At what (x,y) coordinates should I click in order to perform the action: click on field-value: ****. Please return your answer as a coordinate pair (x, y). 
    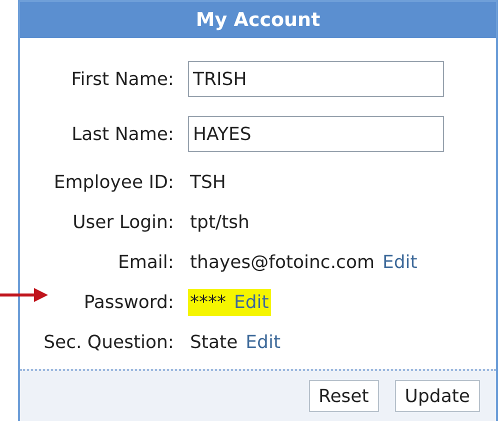
    Looking at the image, I should click on (208, 302).